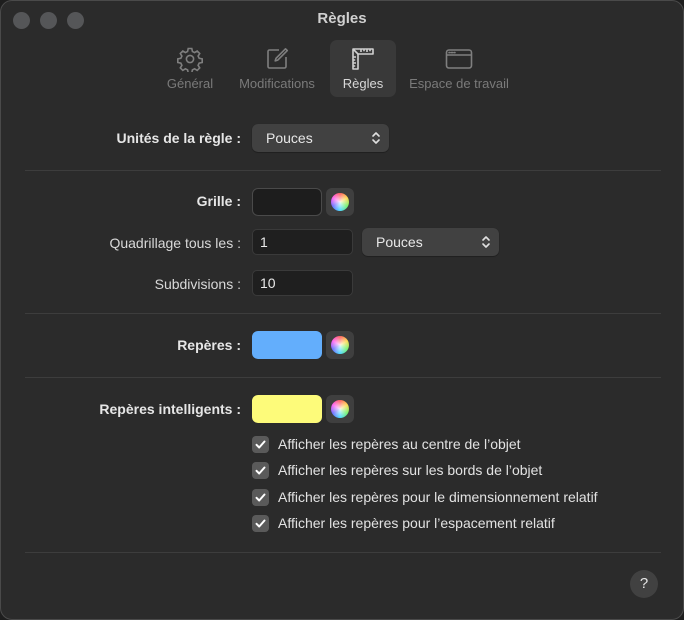  Describe the element at coordinates (287, 202) in the screenshot. I see `grid-color-well` at that location.